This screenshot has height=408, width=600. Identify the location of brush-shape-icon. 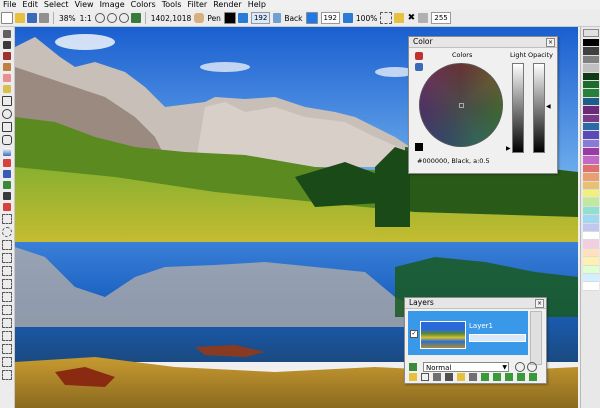
(242, 18).